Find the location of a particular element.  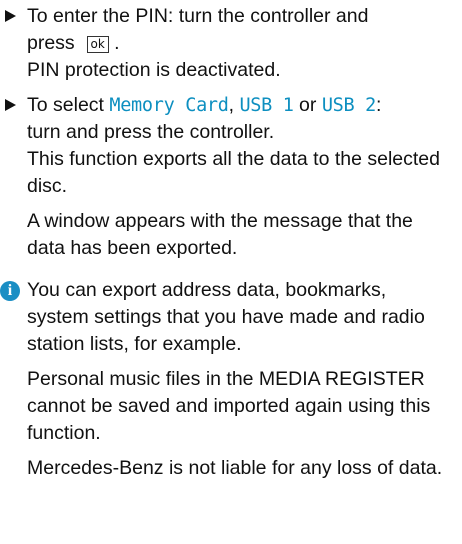

menu-option-usb-1: USB 1 is located at coordinates (266, 105).